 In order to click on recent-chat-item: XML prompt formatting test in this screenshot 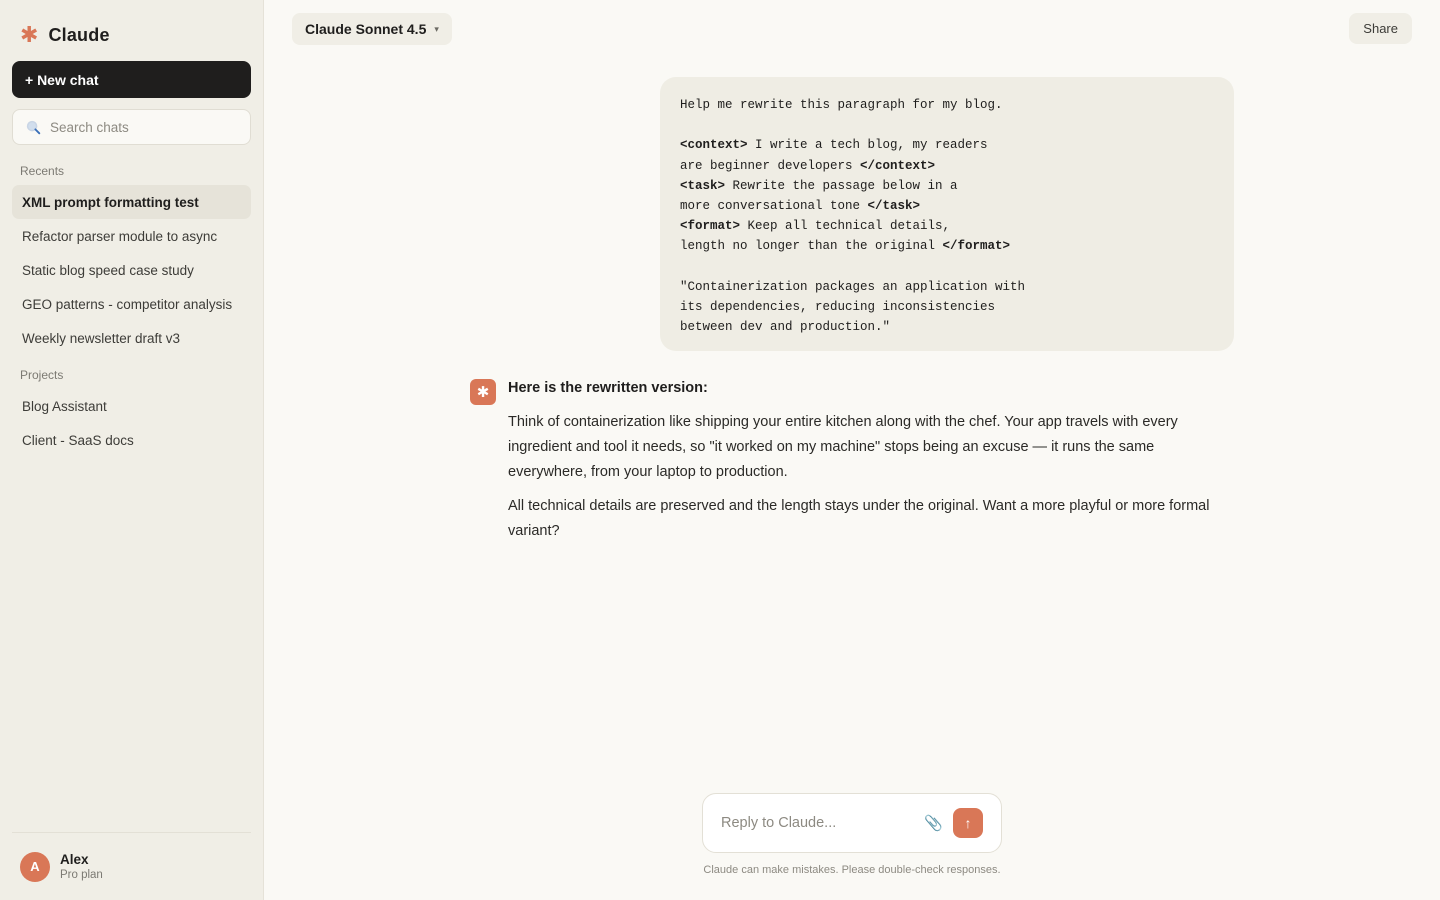, I will do `click(131, 202)`.